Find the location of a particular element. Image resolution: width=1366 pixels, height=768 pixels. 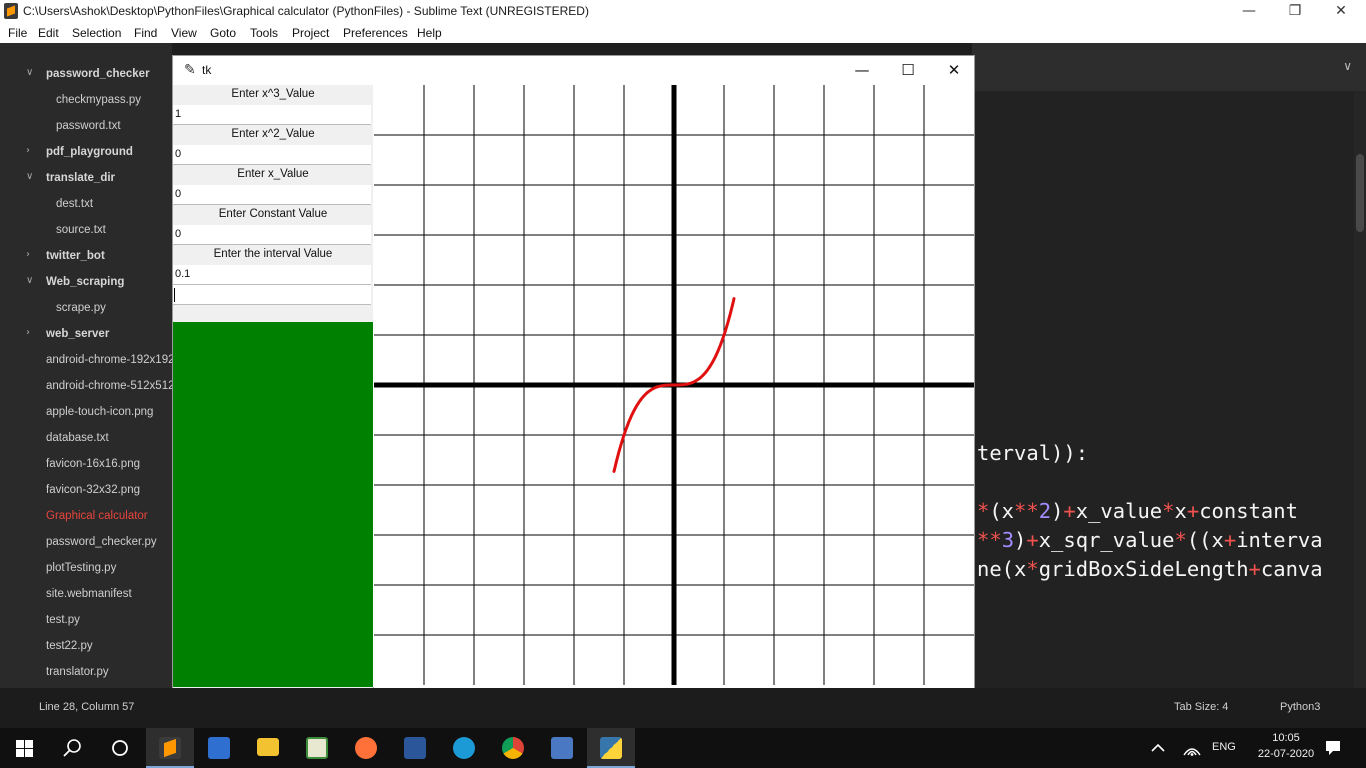

chrome-icon is located at coordinates (513, 748).